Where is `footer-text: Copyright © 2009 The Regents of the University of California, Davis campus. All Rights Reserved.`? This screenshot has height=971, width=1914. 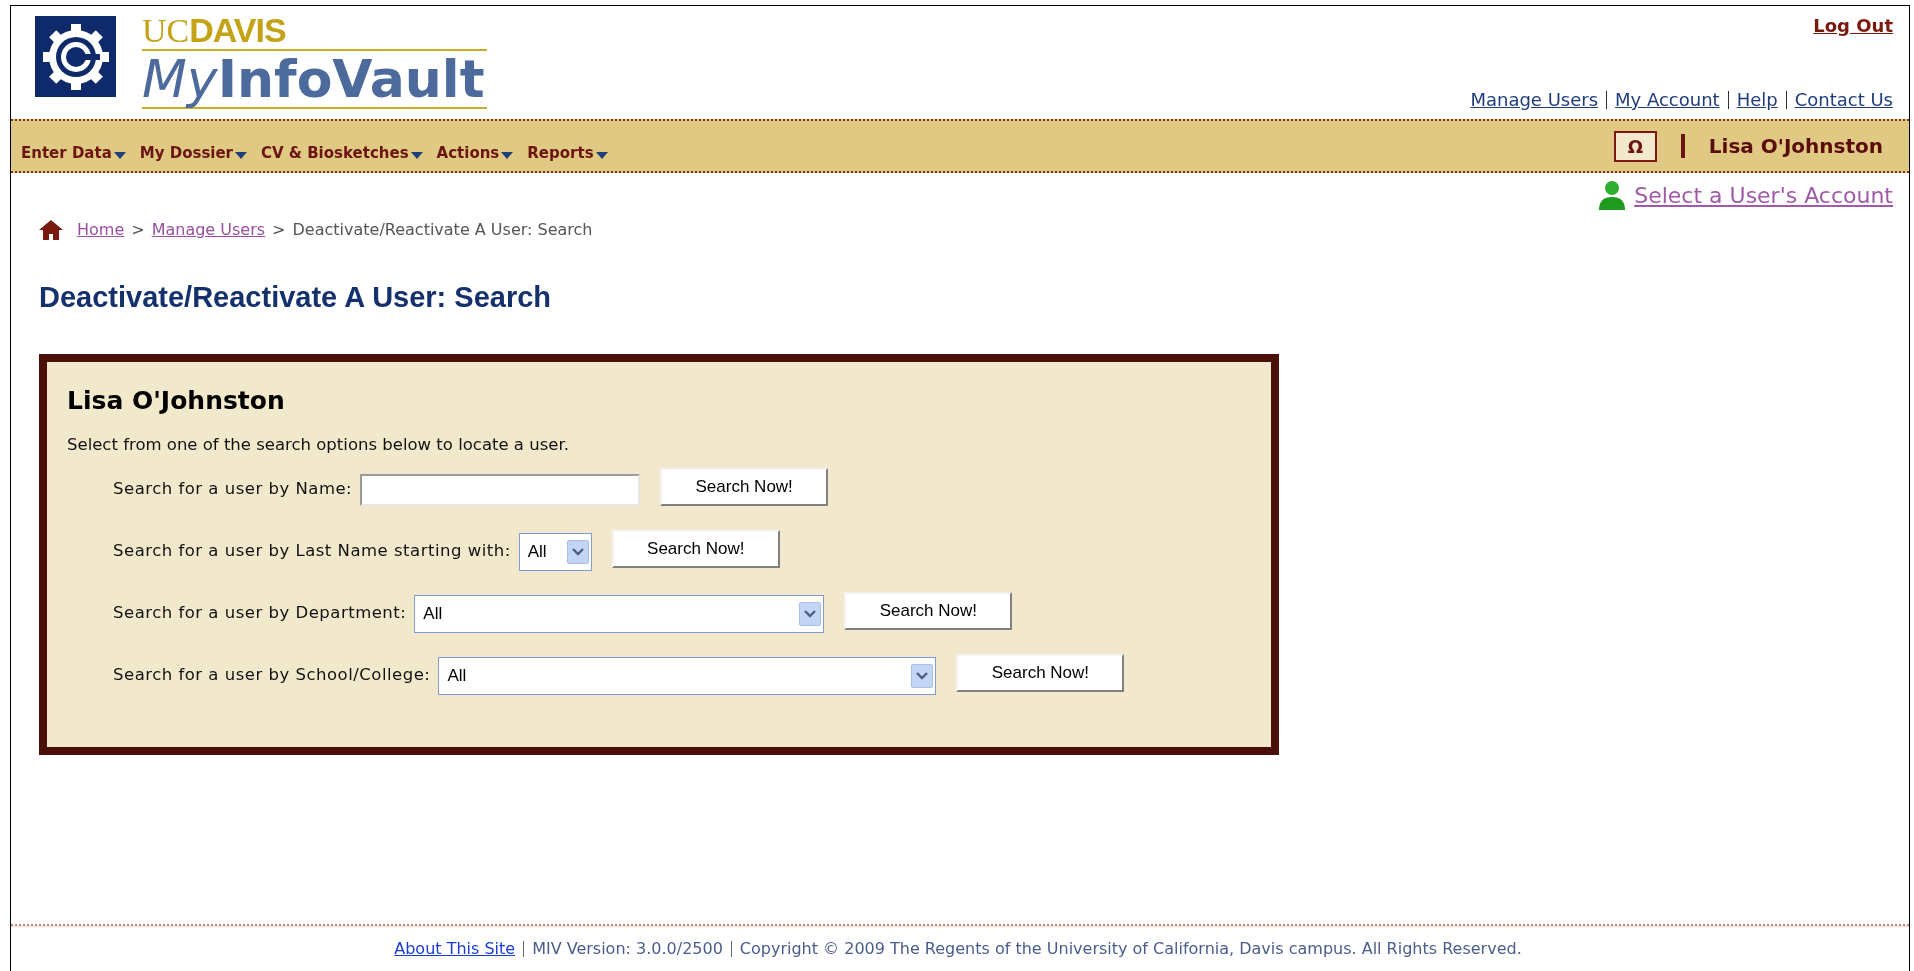 footer-text: Copyright © 2009 The Regents of the University of California, Davis campus. All Rights Reserved. is located at coordinates (1130, 949).